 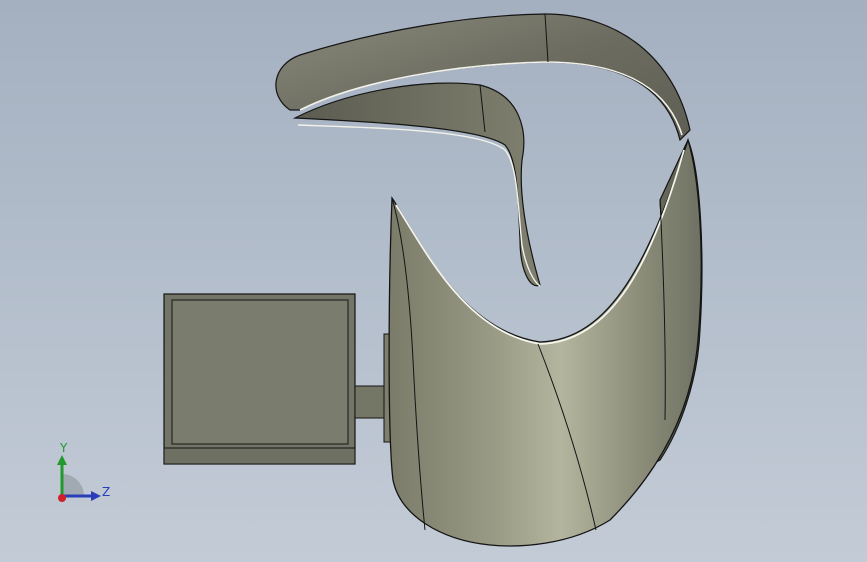 I want to click on orientation-triad: Y Z, so click(x=83, y=475).